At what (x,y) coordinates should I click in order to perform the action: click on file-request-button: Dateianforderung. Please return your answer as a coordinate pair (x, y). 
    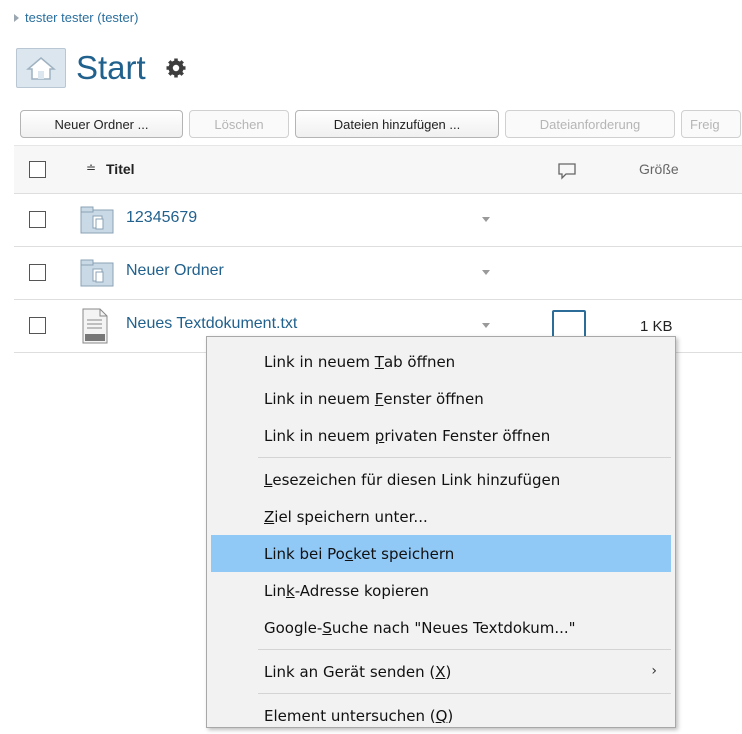
    Looking at the image, I should click on (590, 124).